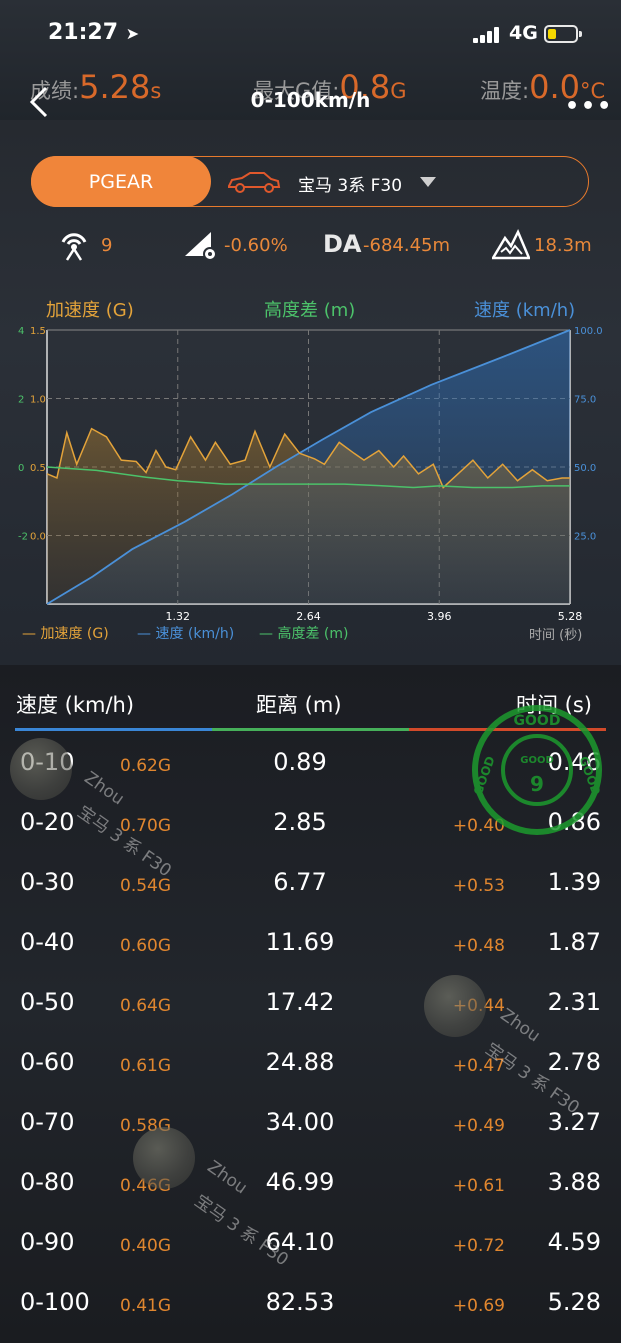 This screenshot has height=1343, width=621. Describe the element at coordinates (308, 616) in the screenshot. I see `x-tick-label: 2.64` at that location.